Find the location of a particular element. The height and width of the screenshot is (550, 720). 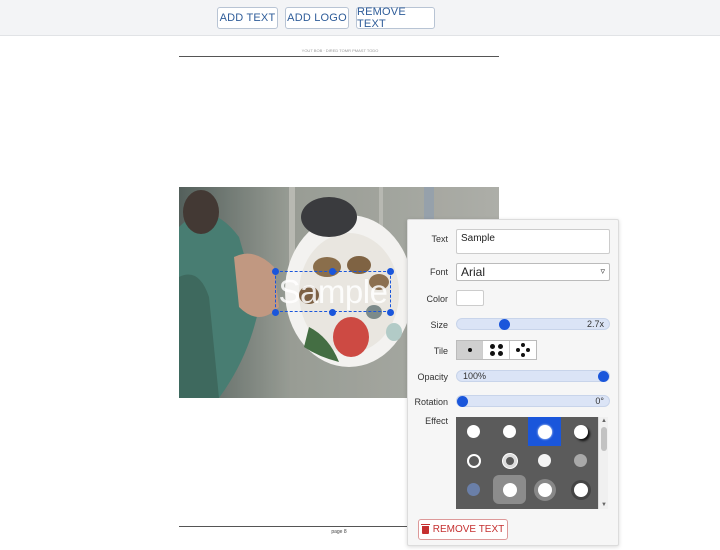

panel-remove-text-button: REMOVE TEXT is located at coordinates (463, 529).